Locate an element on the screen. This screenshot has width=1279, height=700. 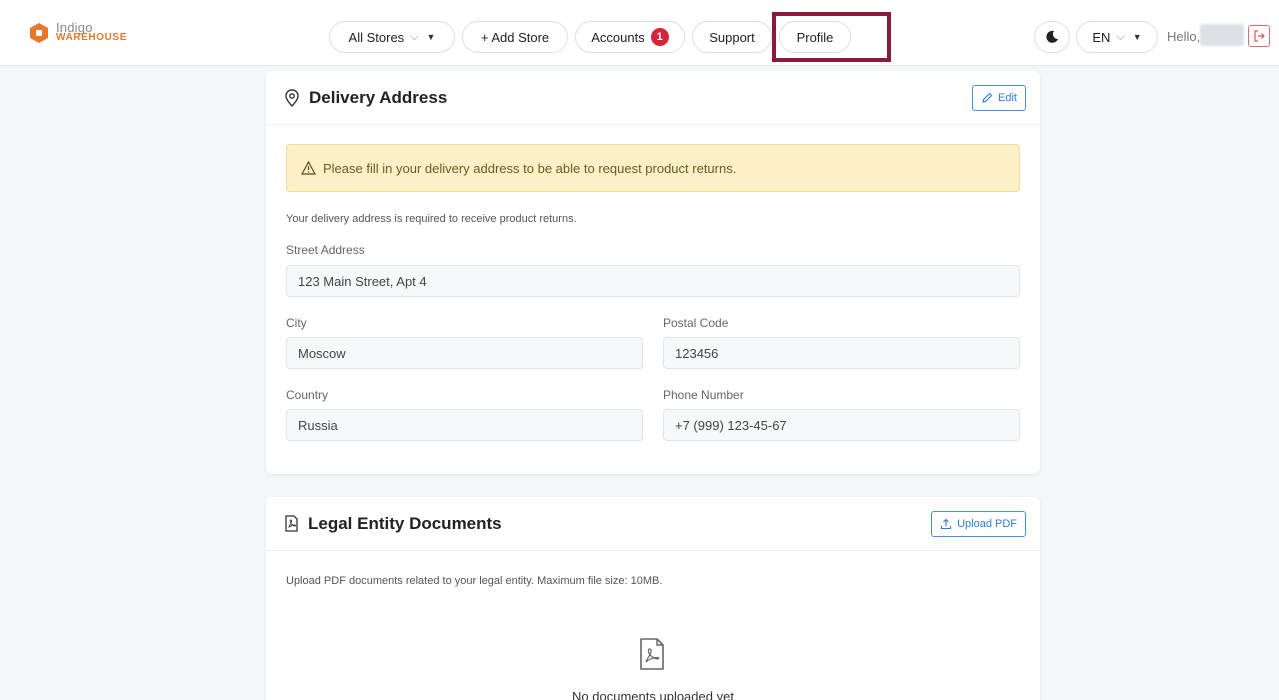
postal-label: Postal Code is located at coordinates (696, 323).